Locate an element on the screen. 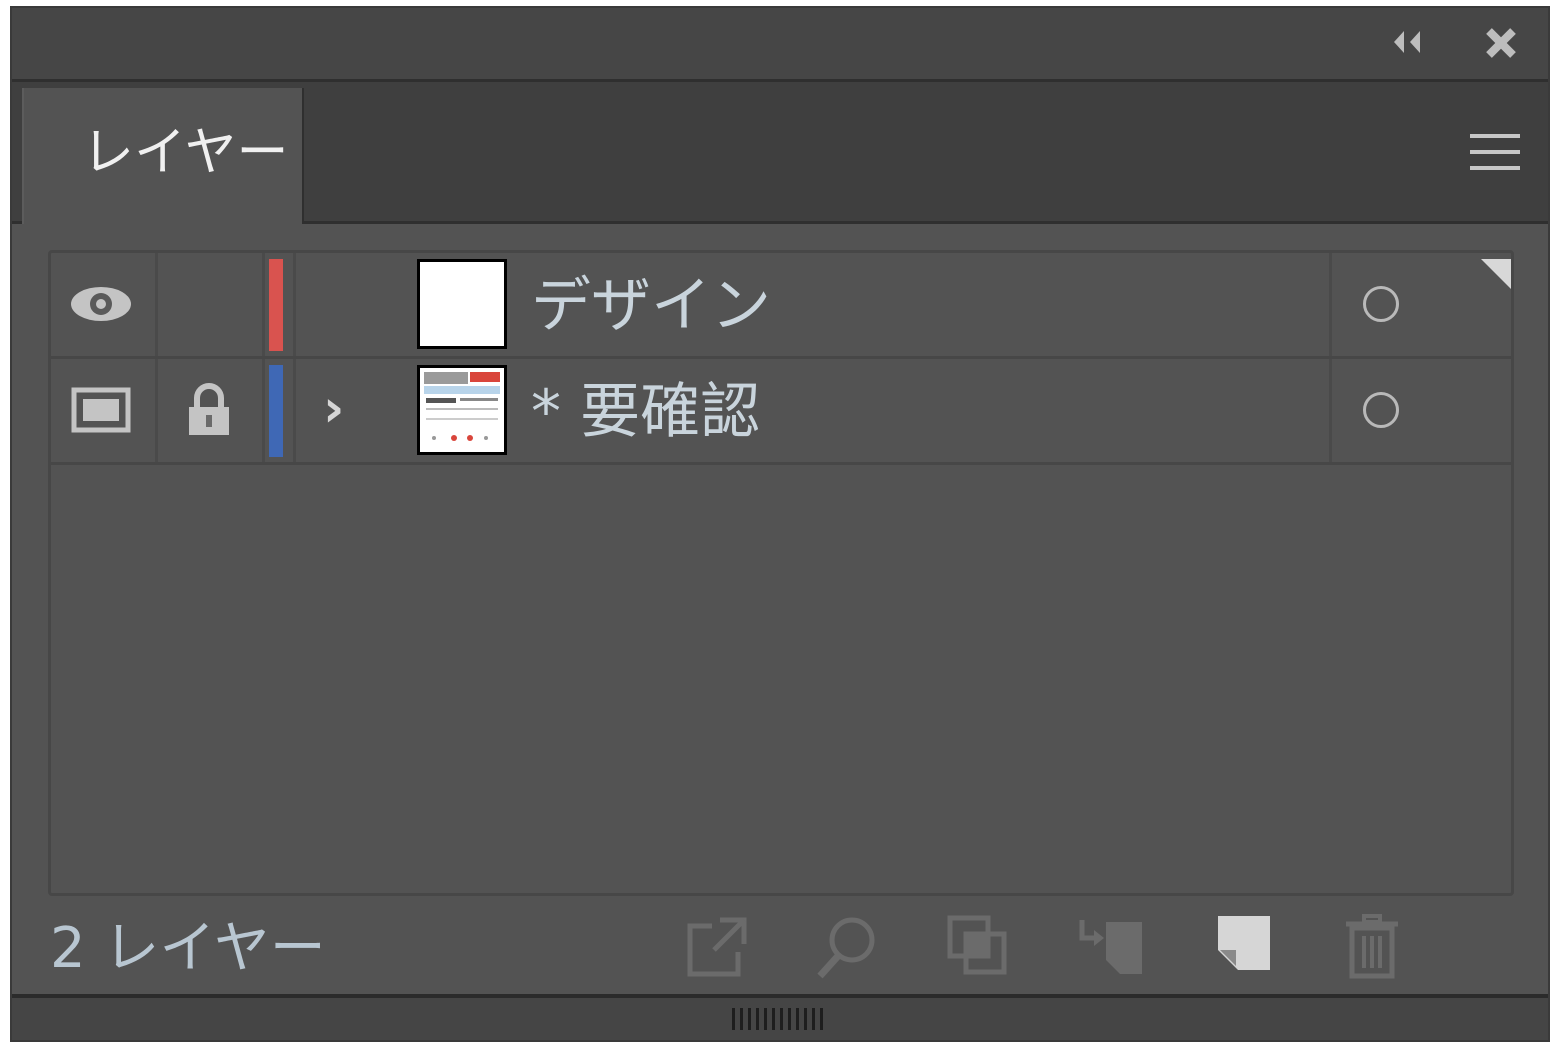 The height and width of the screenshot is (1052, 1562). new-sublayer-icon is located at coordinates (1110, 947).